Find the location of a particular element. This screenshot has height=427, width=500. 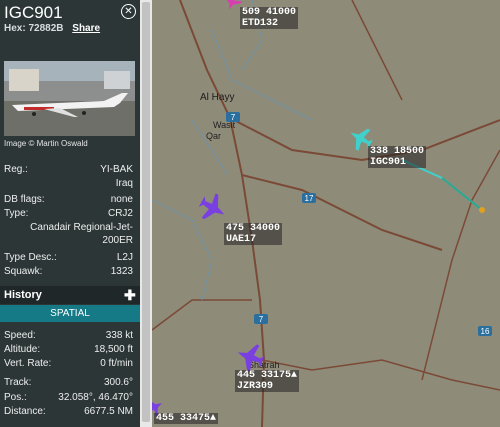

aircraft-marker-uae17 is located at coordinates (211, 206).